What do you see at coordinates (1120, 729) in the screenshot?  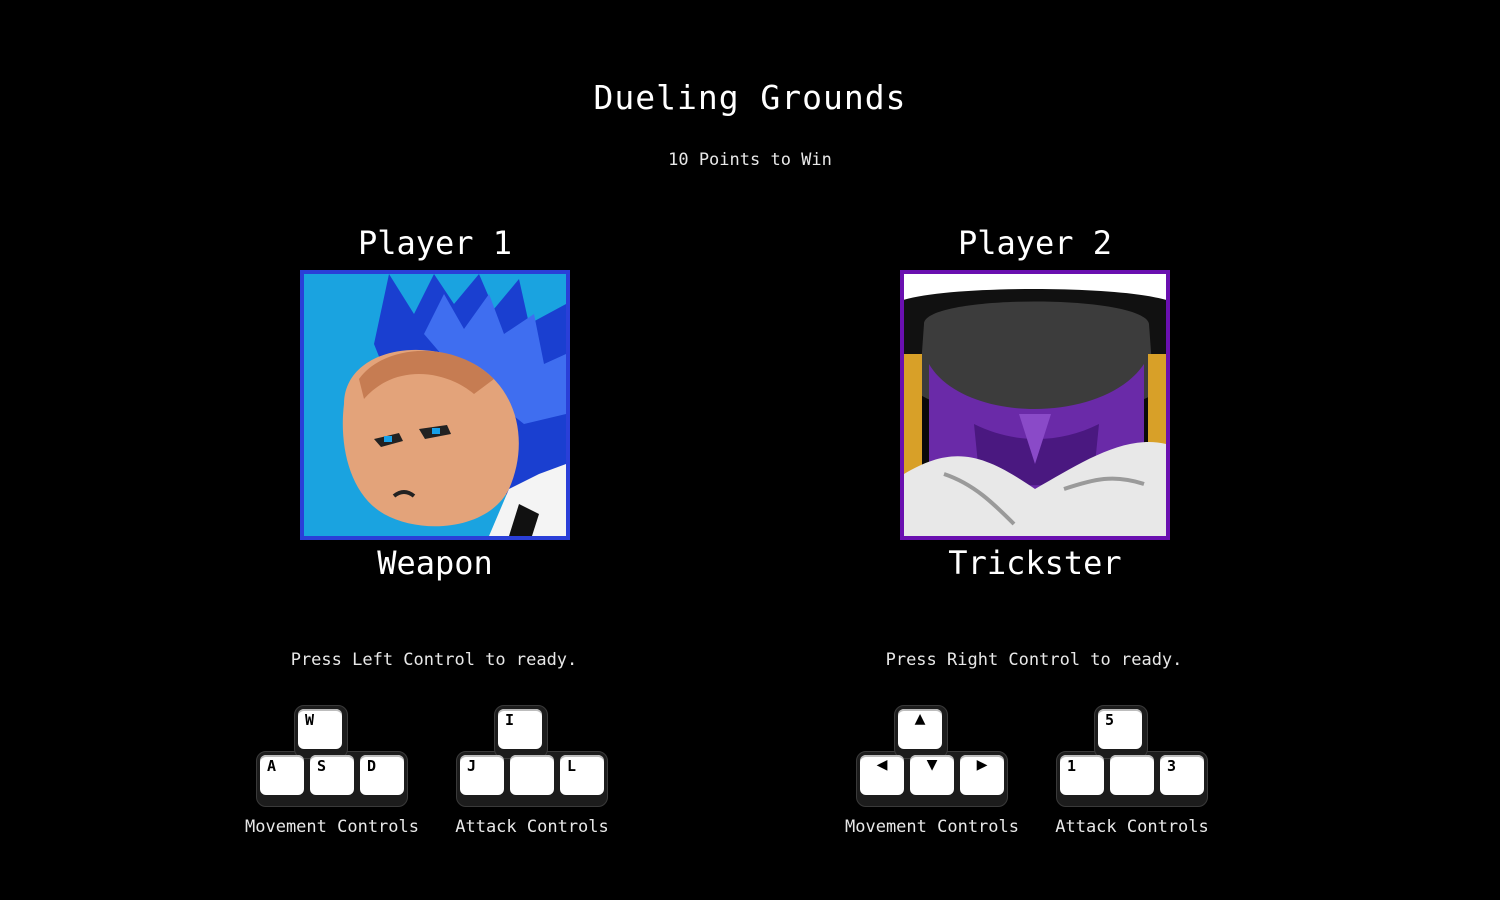 I see `key-numpad-5: 5` at bounding box center [1120, 729].